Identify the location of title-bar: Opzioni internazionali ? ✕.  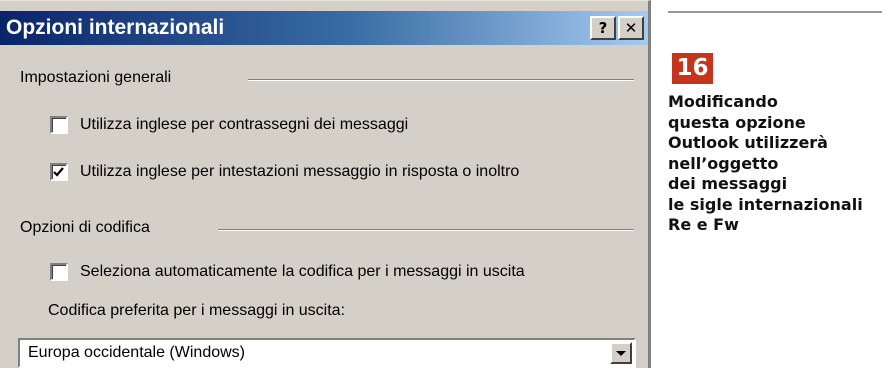
(324, 28).